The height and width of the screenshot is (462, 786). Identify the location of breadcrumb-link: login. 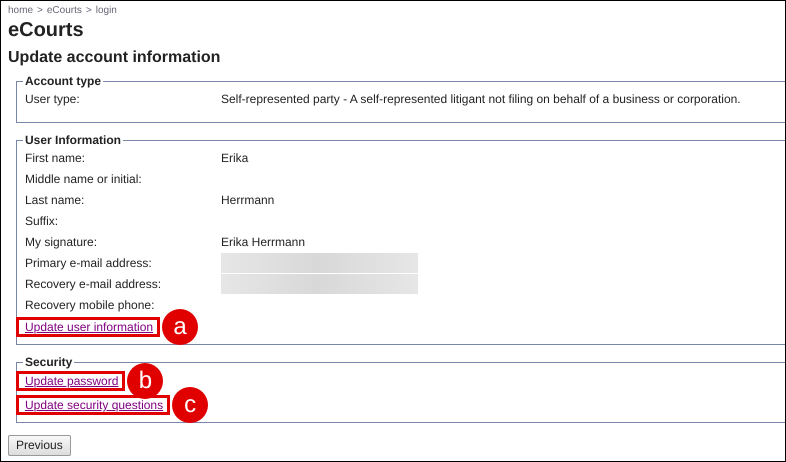
(106, 10).